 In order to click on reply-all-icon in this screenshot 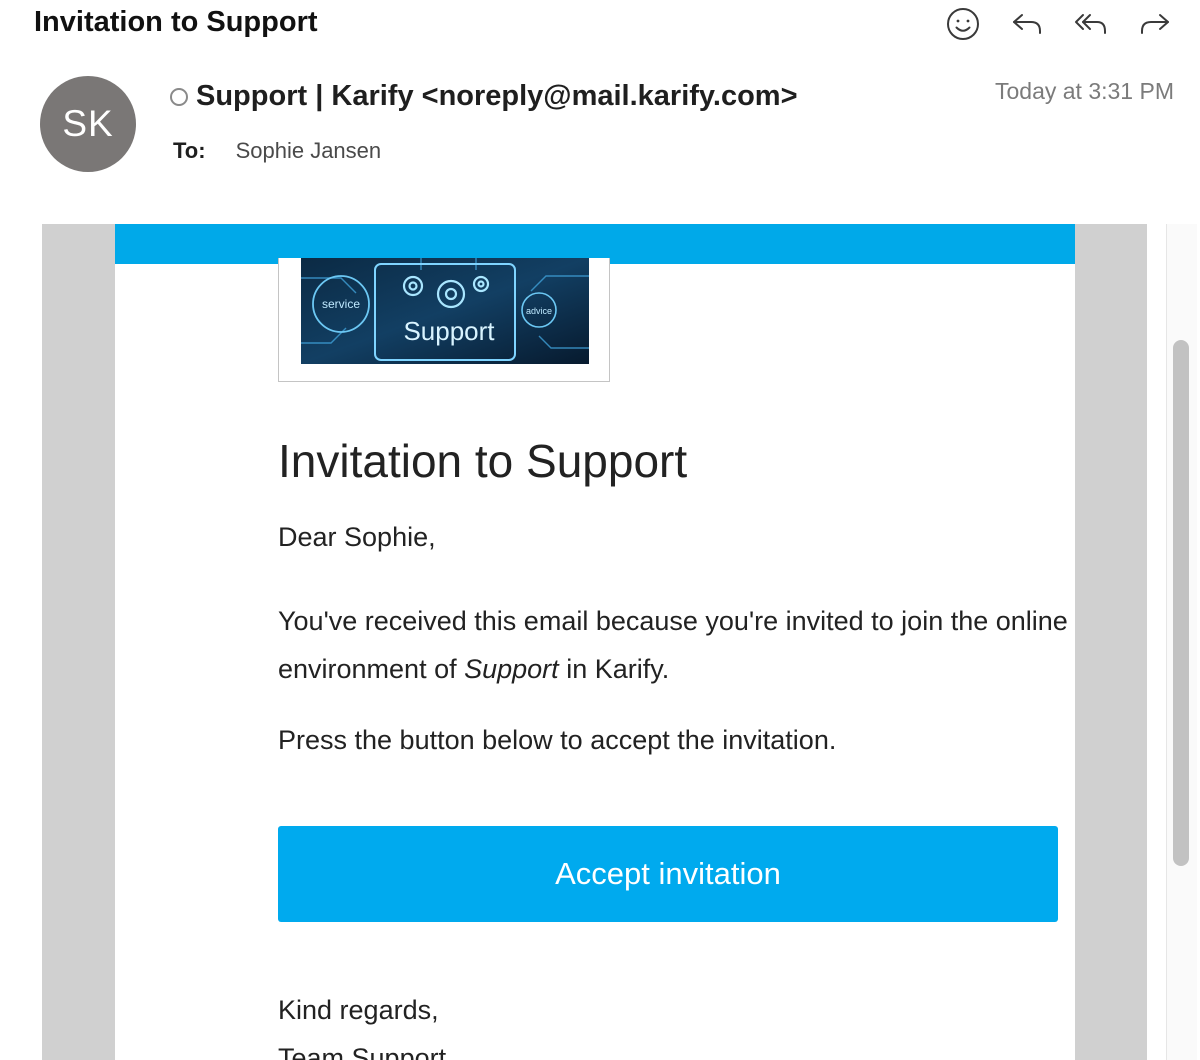, I will do `click(1091, 24)`.